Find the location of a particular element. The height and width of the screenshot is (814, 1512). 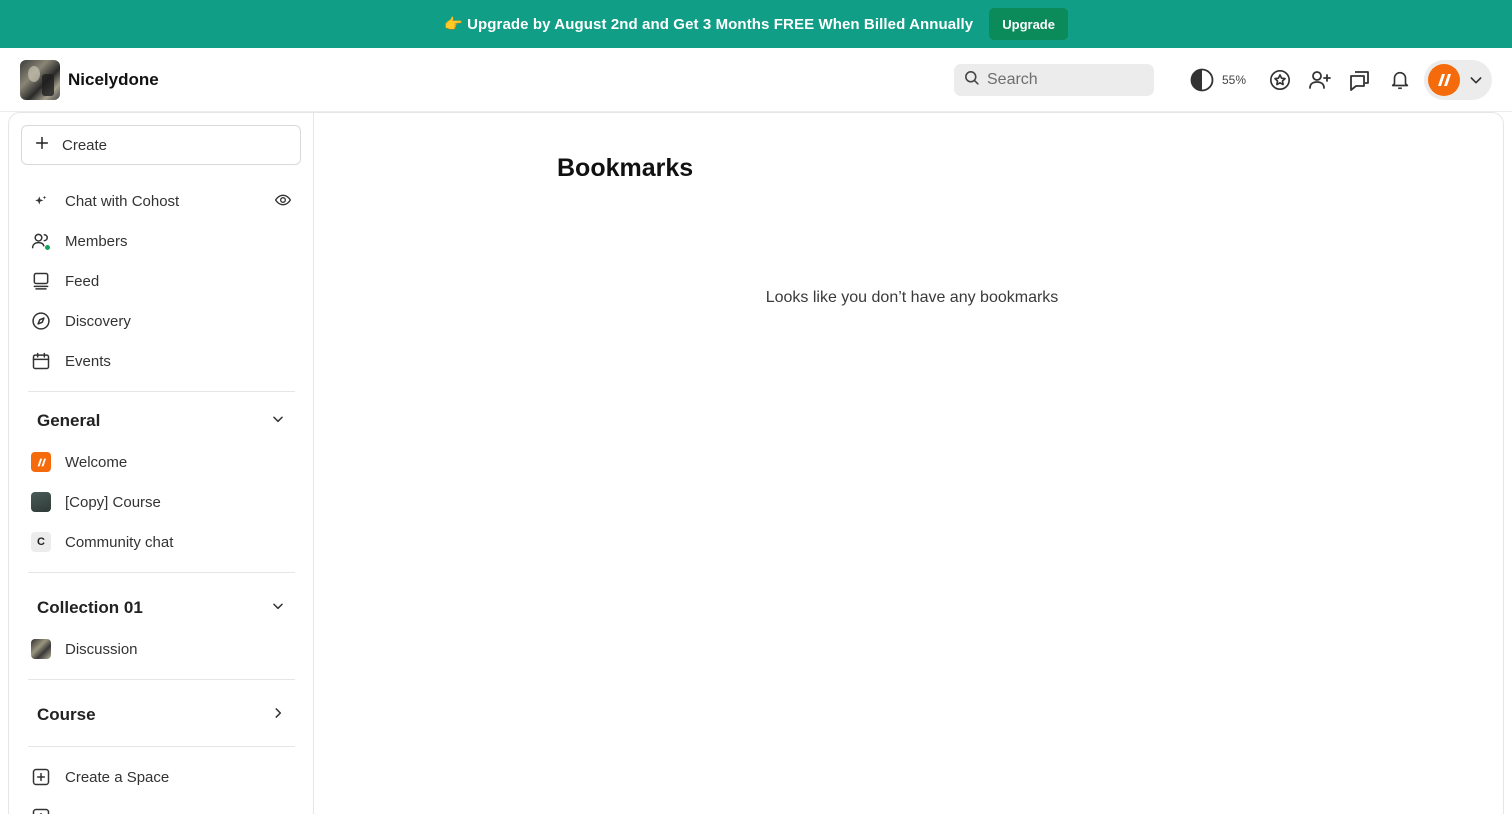

space-item-label: [Copy] Course is located at coordinates (113, 502).